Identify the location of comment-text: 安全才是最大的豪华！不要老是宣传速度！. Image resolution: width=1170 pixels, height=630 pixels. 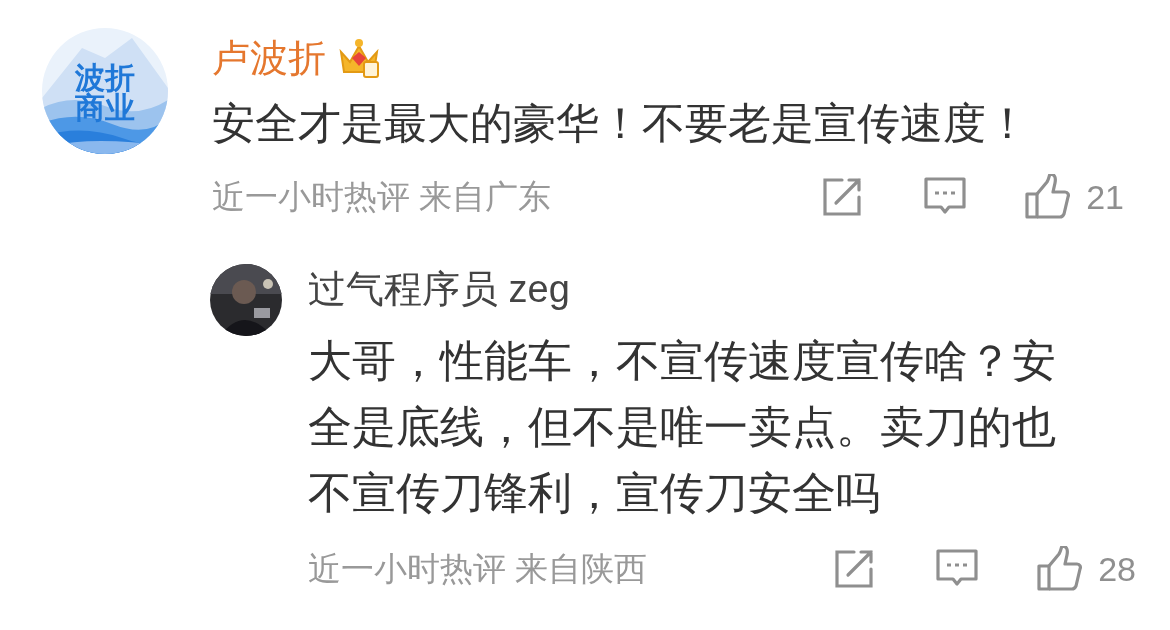
(621, 123).